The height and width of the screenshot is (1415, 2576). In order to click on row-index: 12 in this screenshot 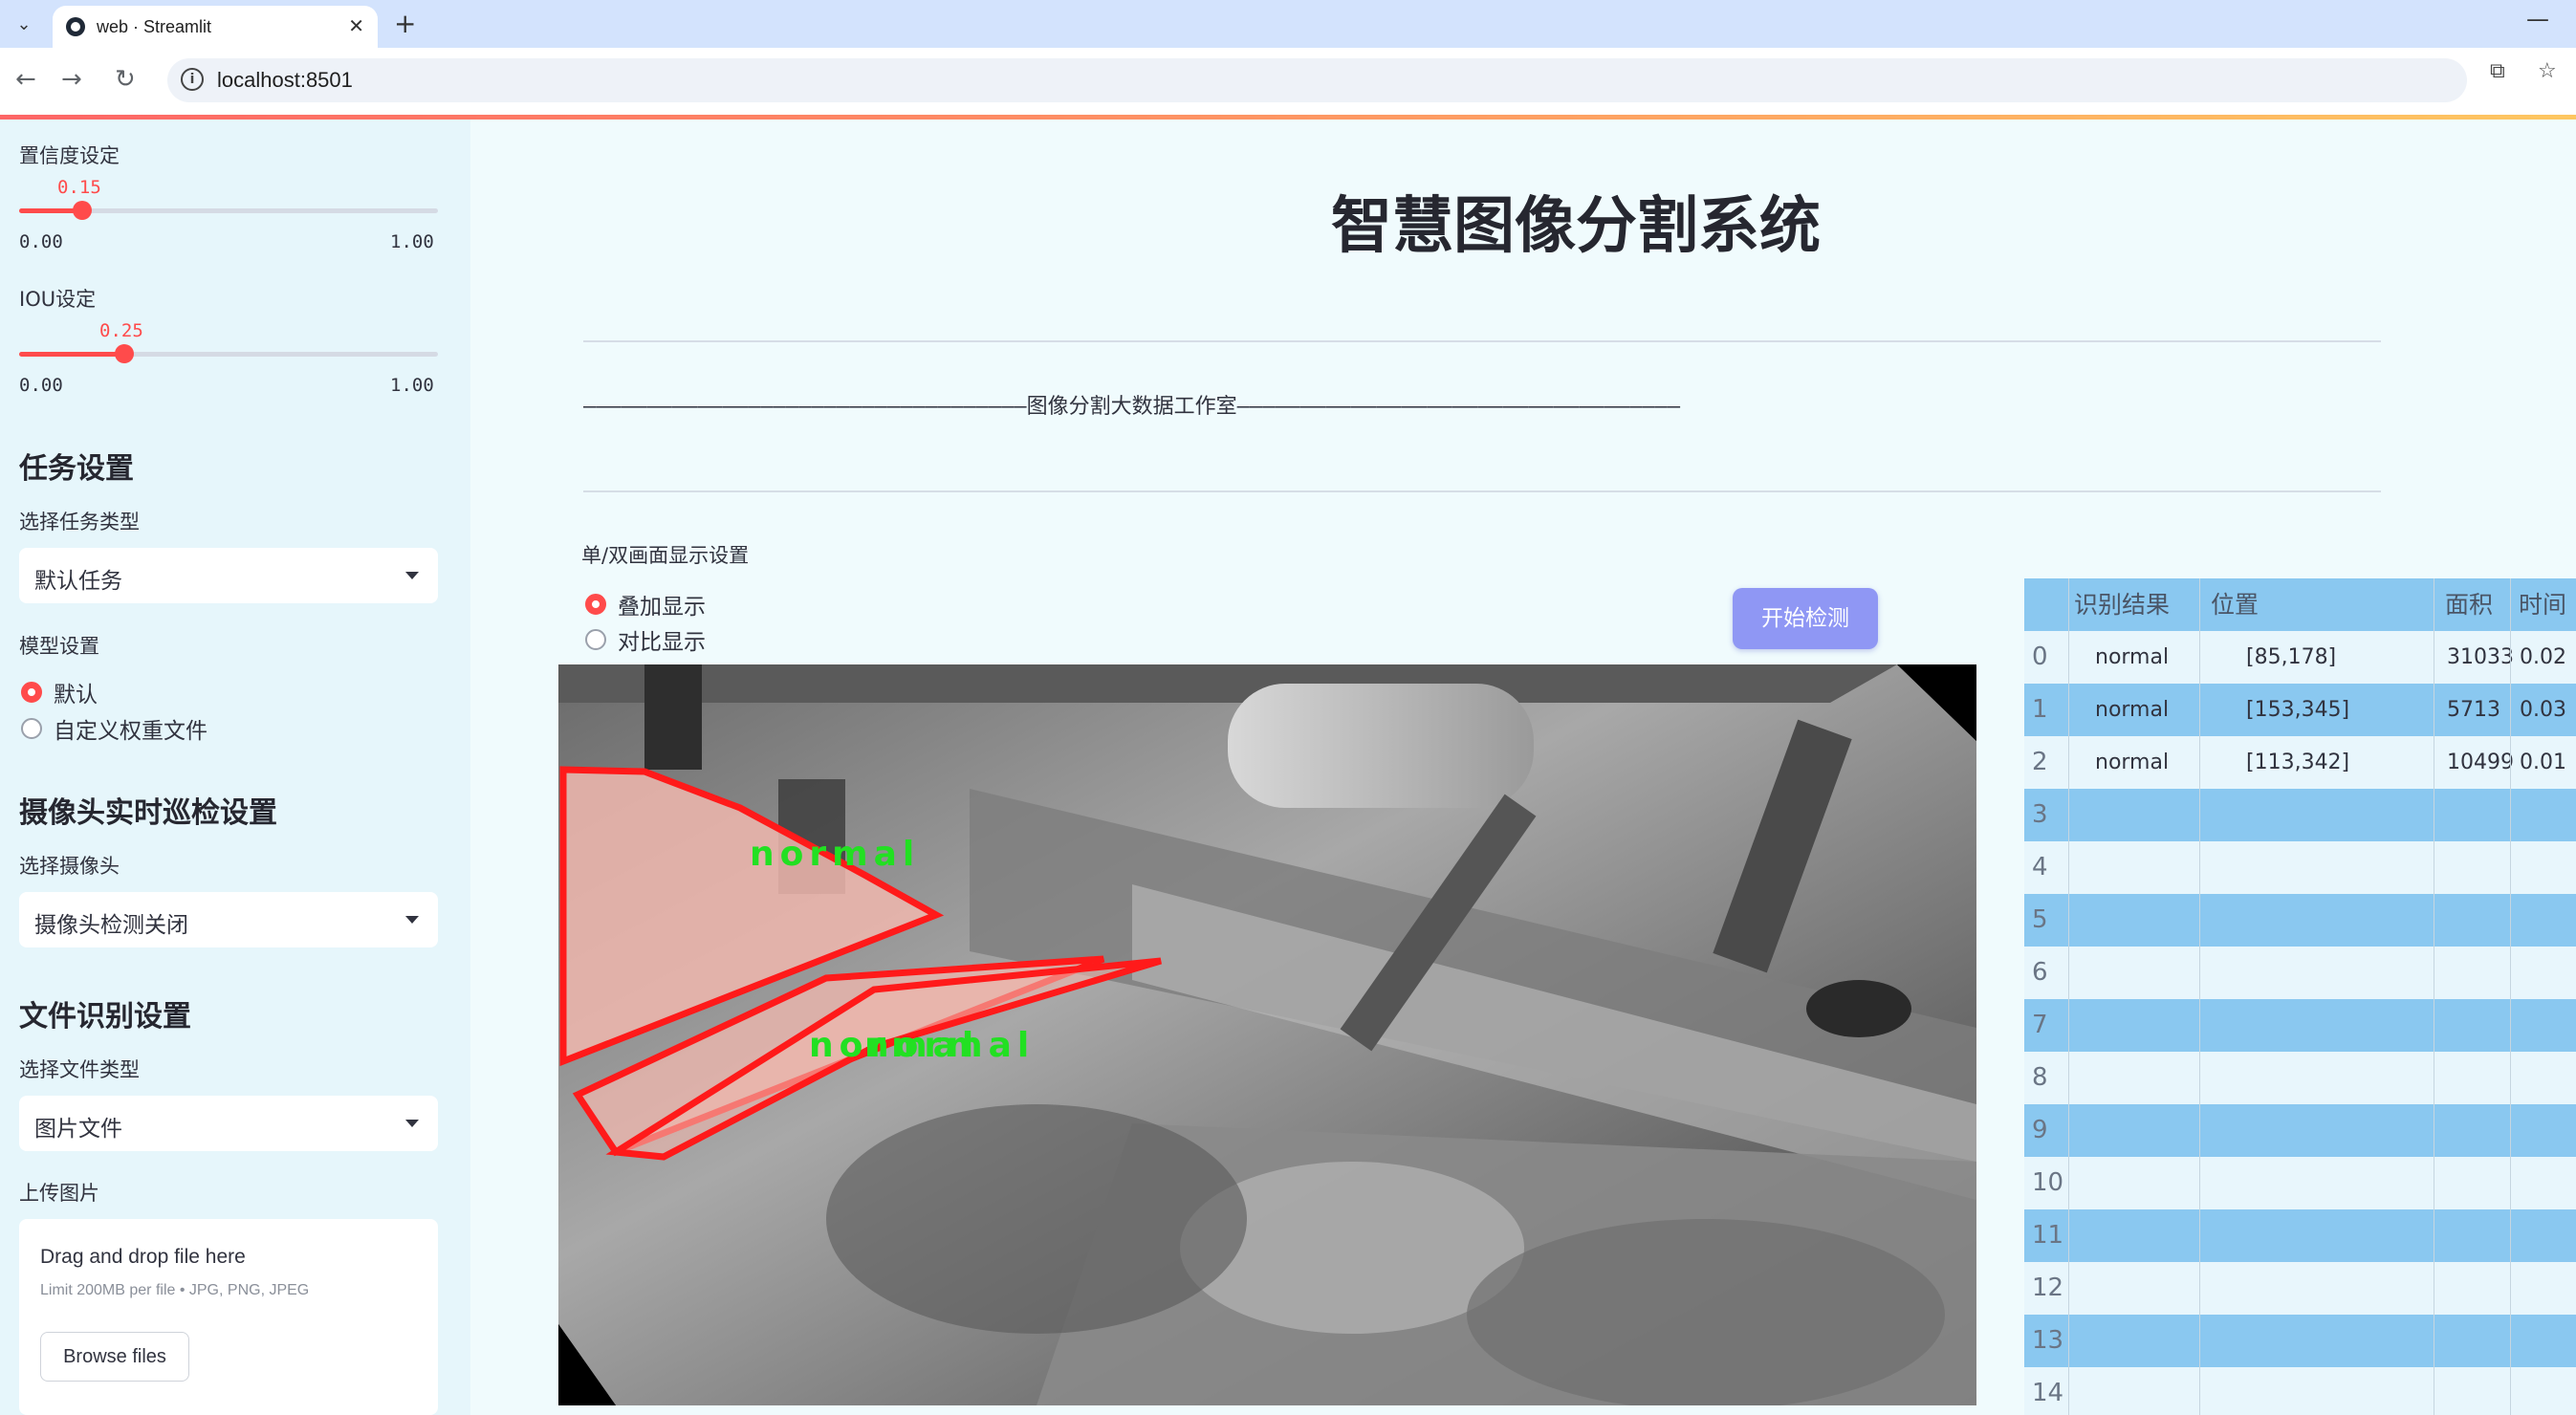, I will do `click(2048, 1288)`.